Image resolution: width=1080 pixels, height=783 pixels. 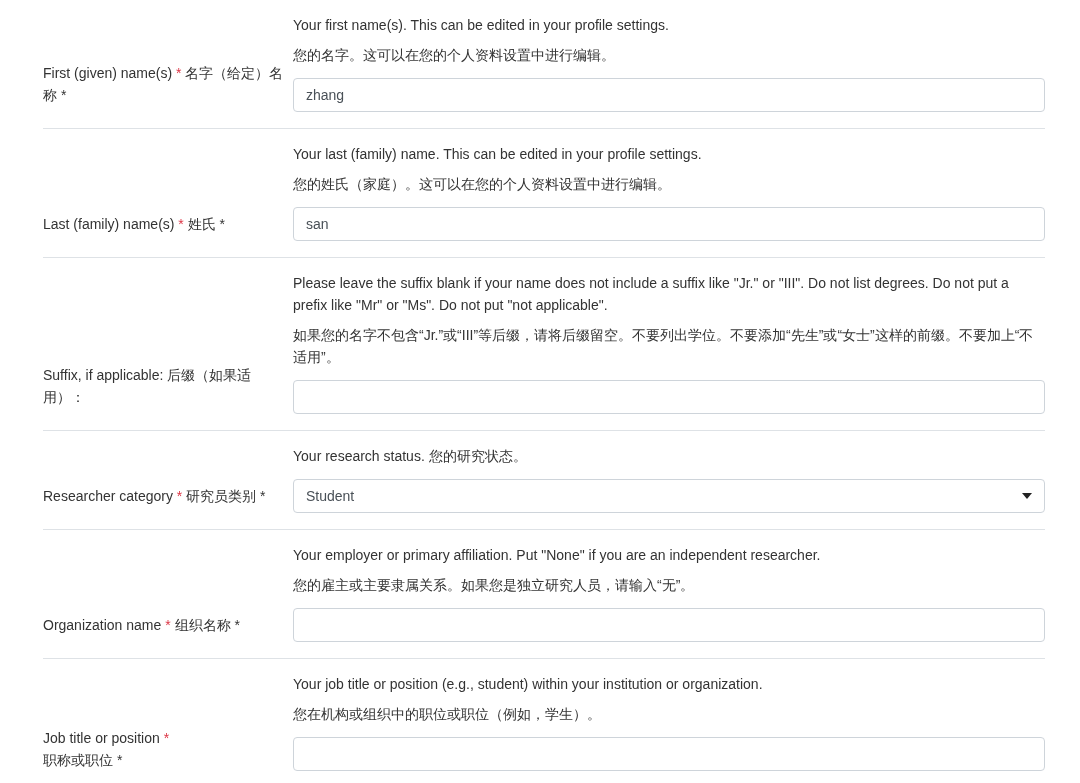 I want to click on help-text: Your last (family) name. This can be edited in your profile settings., so click(x=498, y=154).